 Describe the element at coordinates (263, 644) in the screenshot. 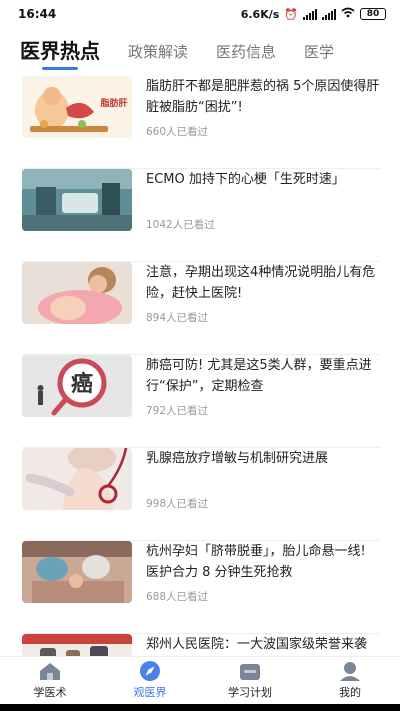

I see `article-title: 郑州人民医院：一大波国家级荣誉来袭` at that location.